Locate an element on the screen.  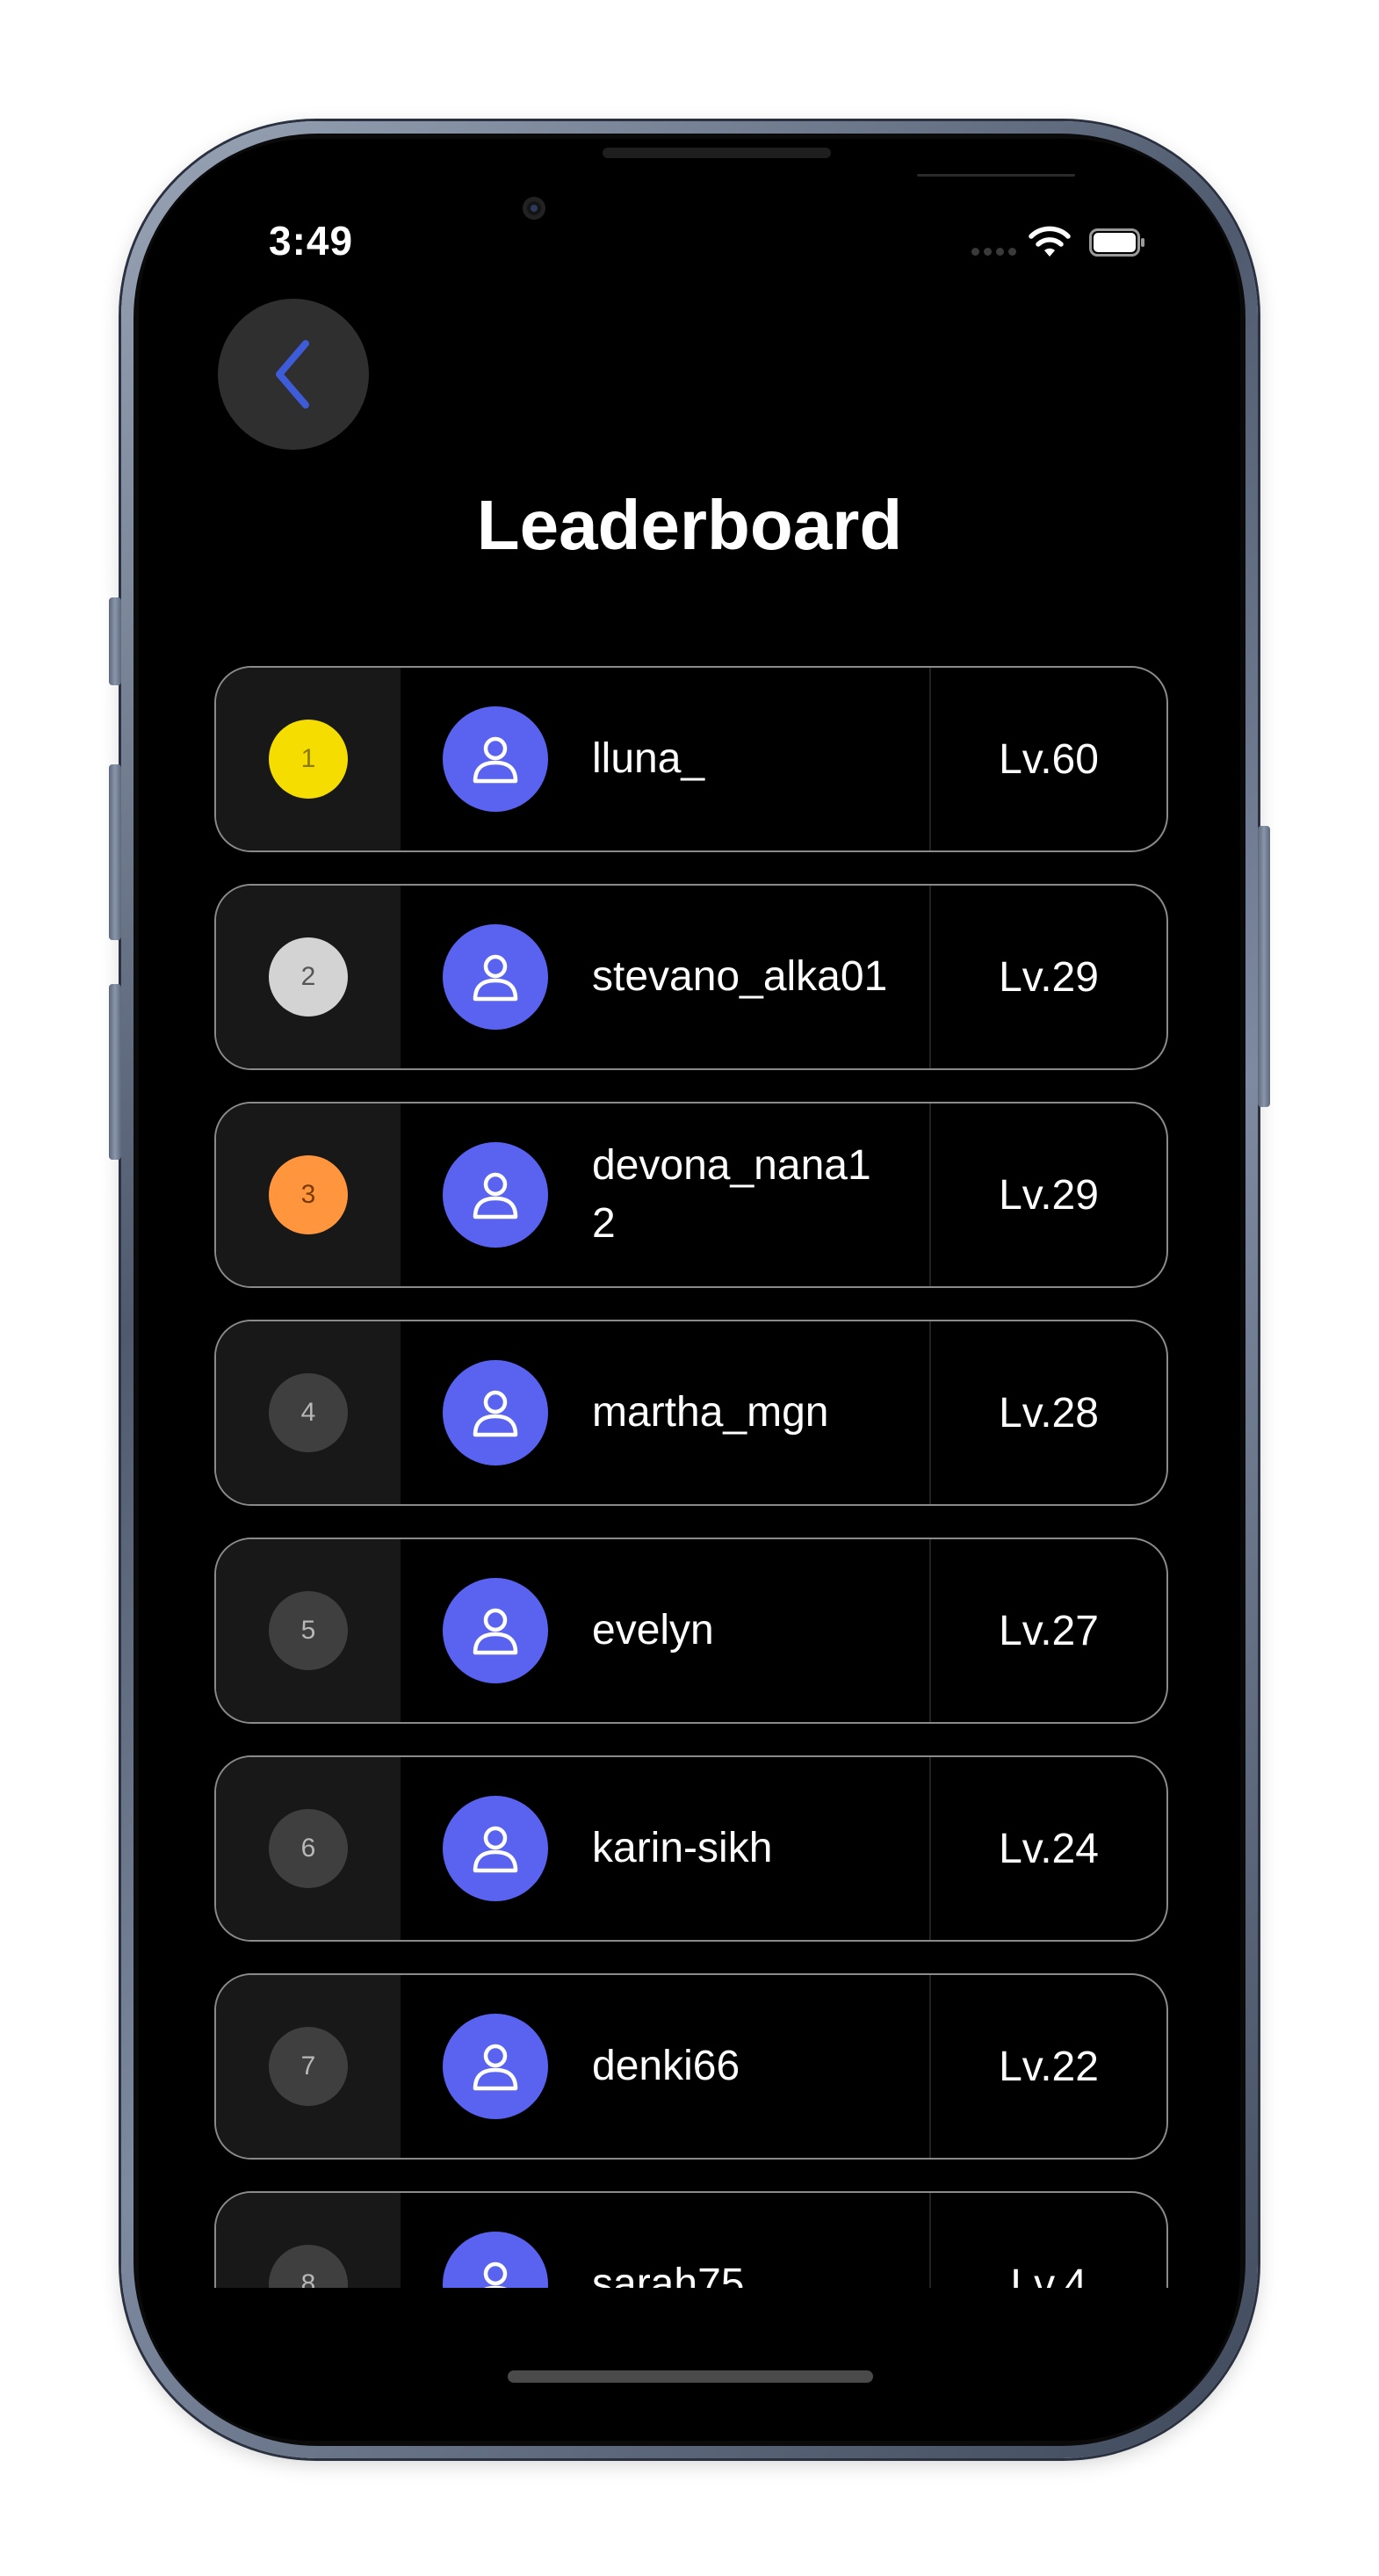
leaderboard-row: 6 karin-sikh Lv.24 is located at coordinates (691, 1848).